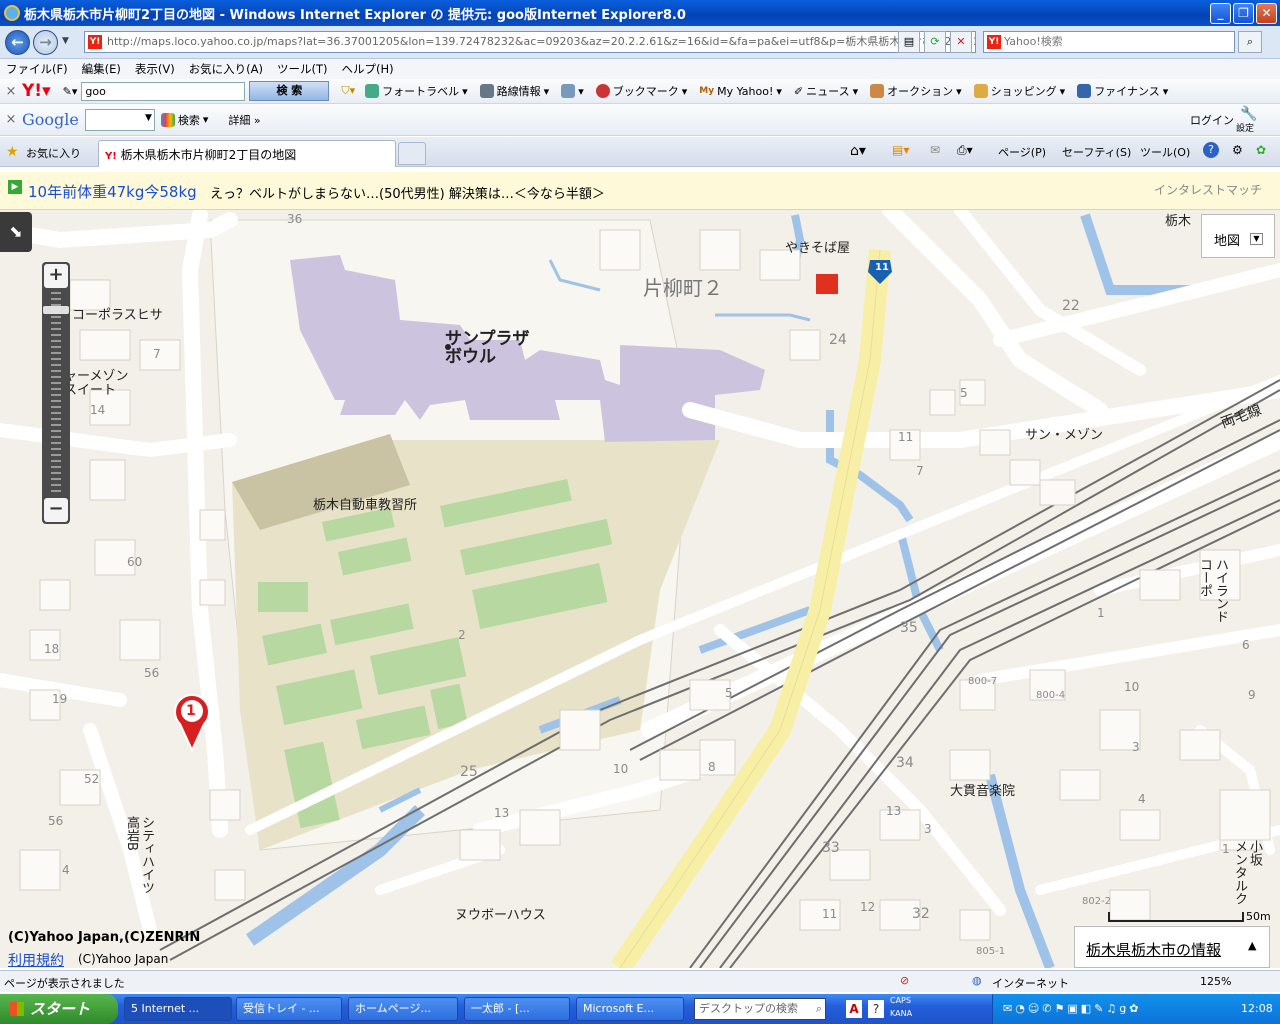  I want to click on toolbar-item-mail: ▾, so click(572, 91).